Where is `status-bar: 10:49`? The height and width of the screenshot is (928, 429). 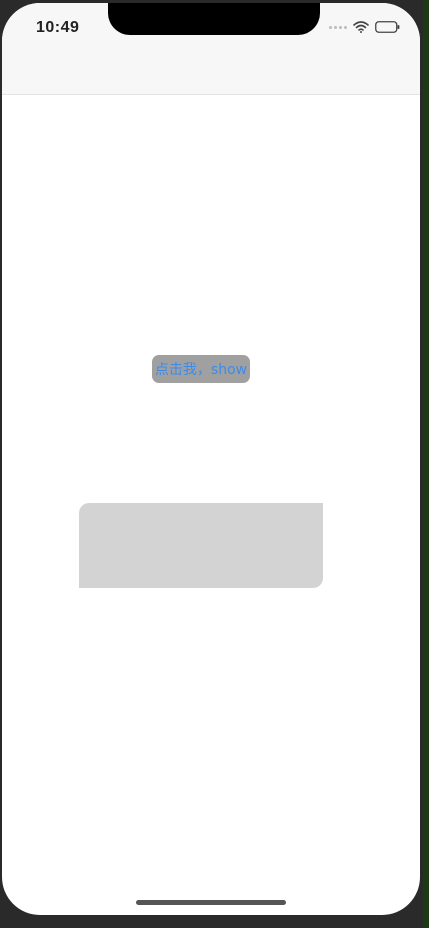
status-bar: 10:49 is located at coordinates (211, 49).